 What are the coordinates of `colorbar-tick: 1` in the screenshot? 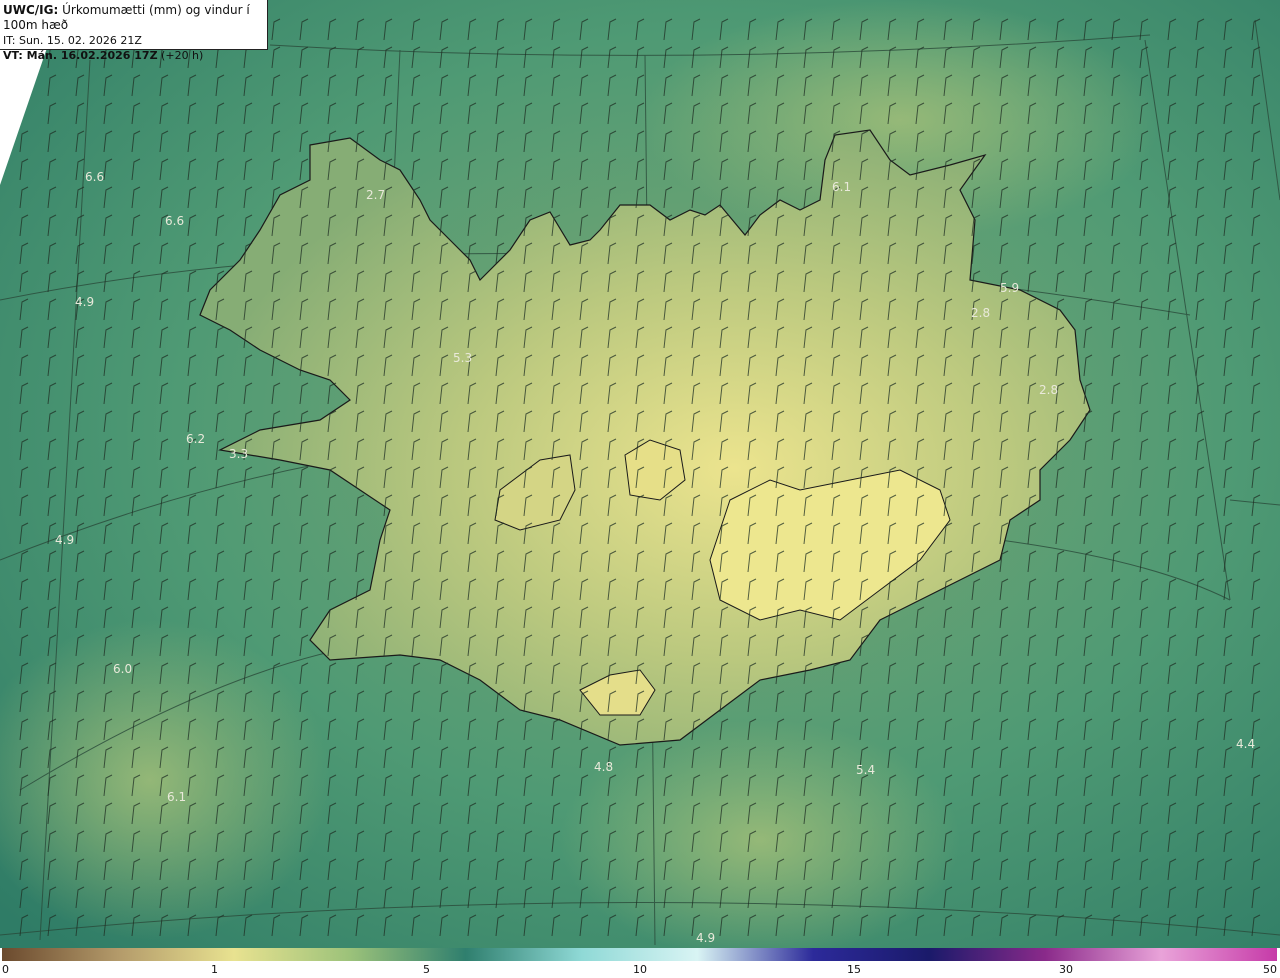 It's located at (214, 969).